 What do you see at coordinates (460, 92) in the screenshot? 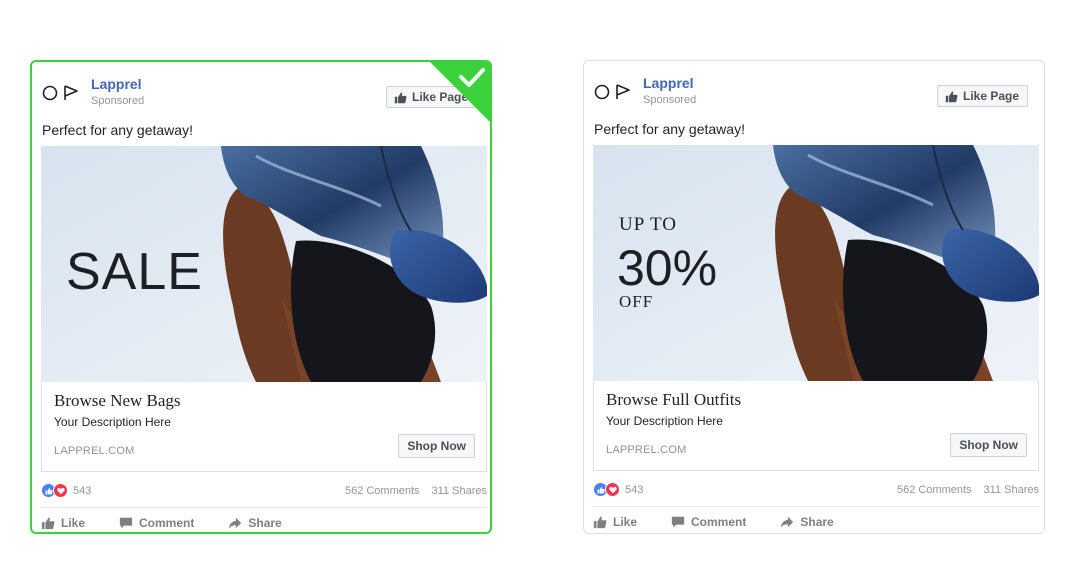
I see `checkmark-icon` at bounding box center [460, 92].